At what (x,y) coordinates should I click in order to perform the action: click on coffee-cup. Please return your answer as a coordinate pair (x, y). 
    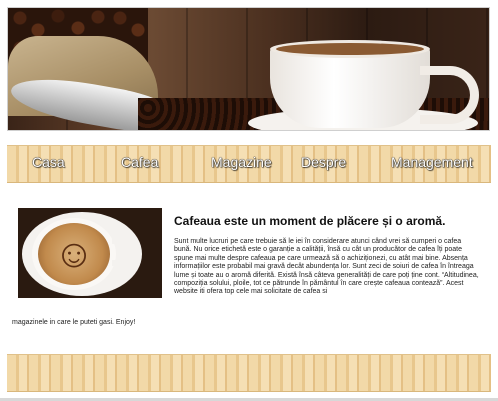
    Looking at the image, I should click on (350, 87).